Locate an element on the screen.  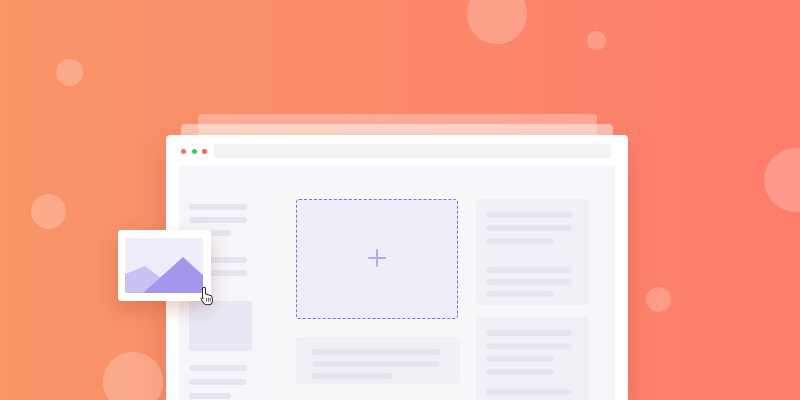
image-drop-zone is located at coordinates (377, 259).